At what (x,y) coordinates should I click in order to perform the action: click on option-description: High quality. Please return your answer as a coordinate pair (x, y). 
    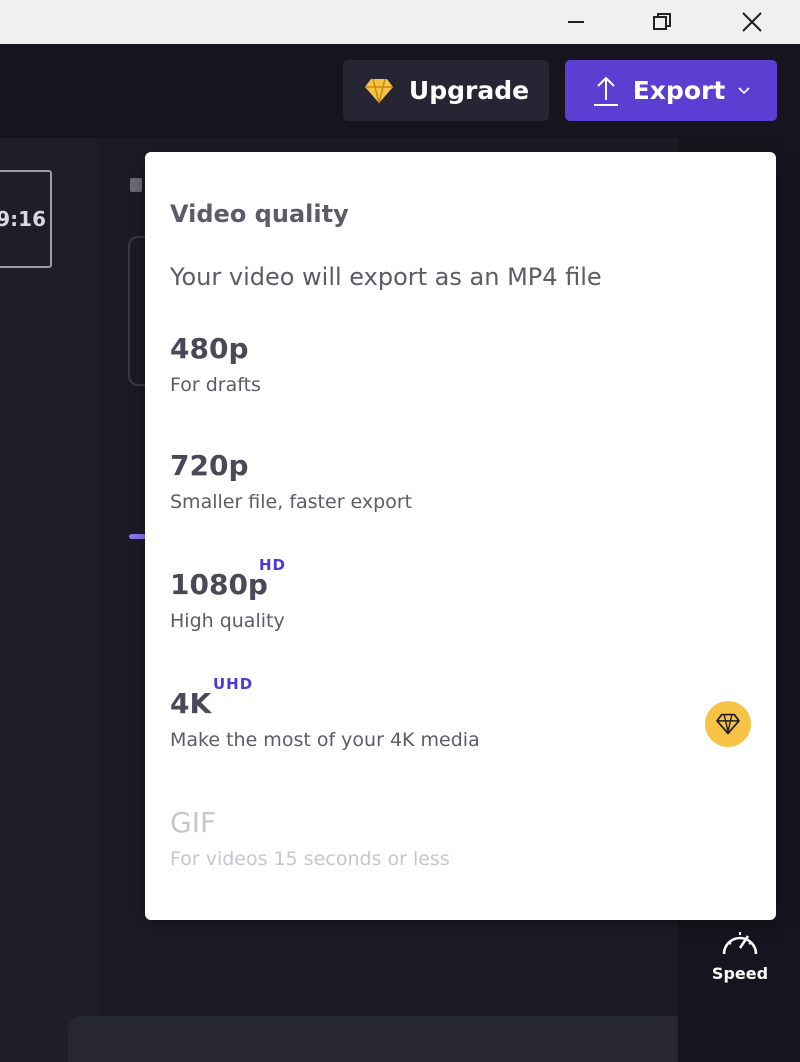
    Looking at the image, I should click on (227, 621).